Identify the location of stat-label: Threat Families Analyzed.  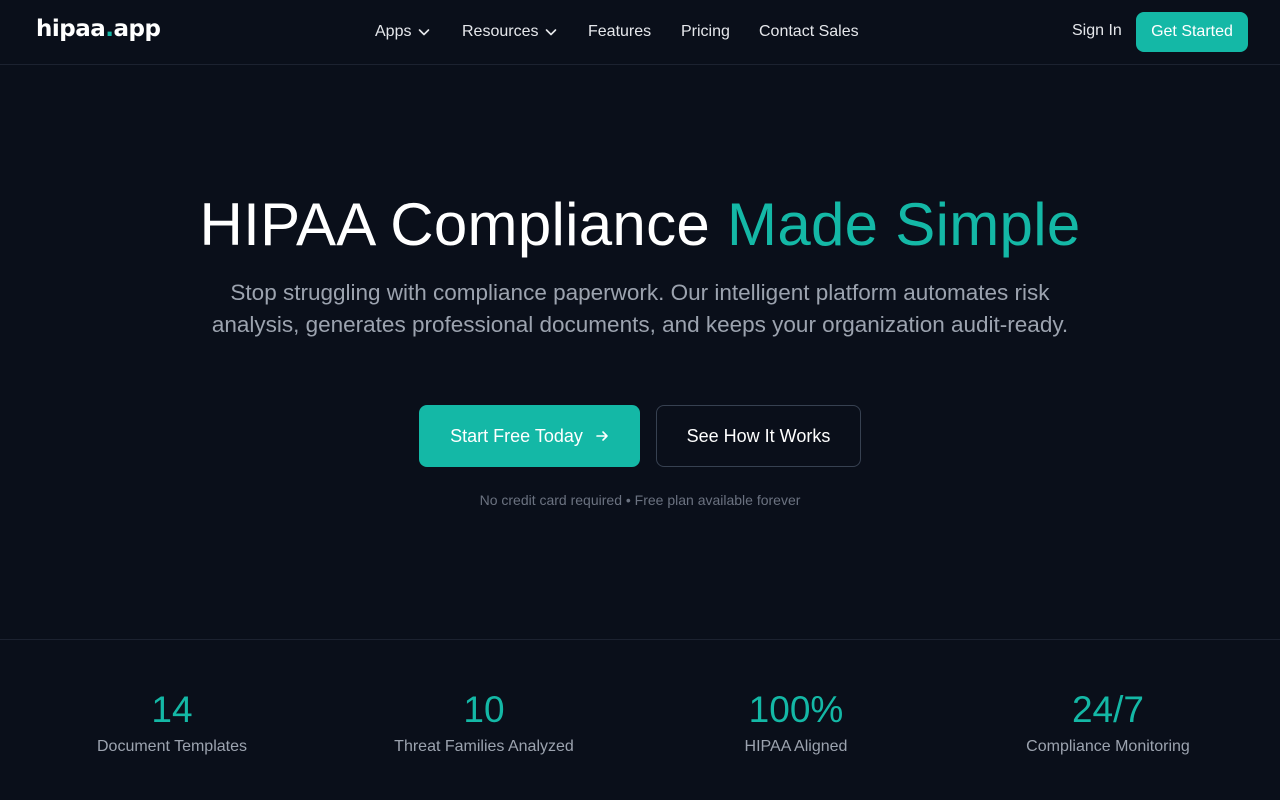
(484, 746).